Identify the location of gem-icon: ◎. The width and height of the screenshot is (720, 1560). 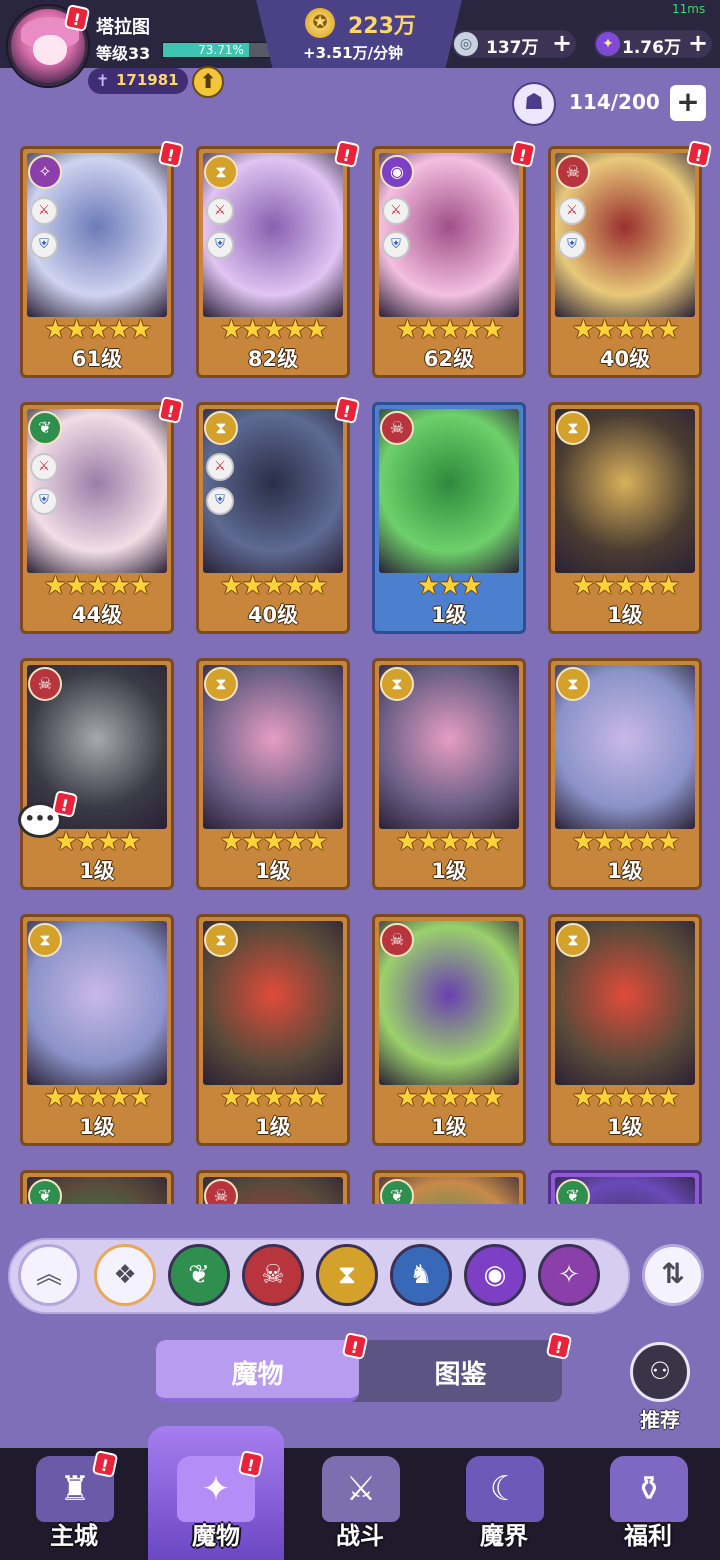
(466, 44).